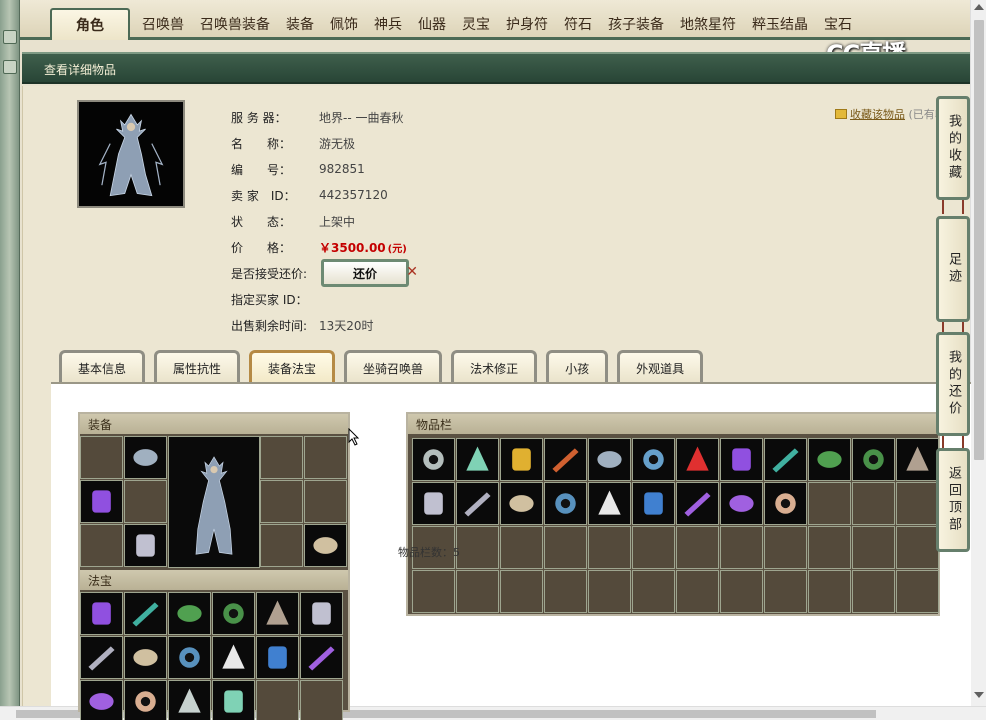 This screenshot has height=720, width=986. What do you see at coordinates (979, 695) in the screenshot?
I see `scroll-down-icon` at bounding box center [979, 695].